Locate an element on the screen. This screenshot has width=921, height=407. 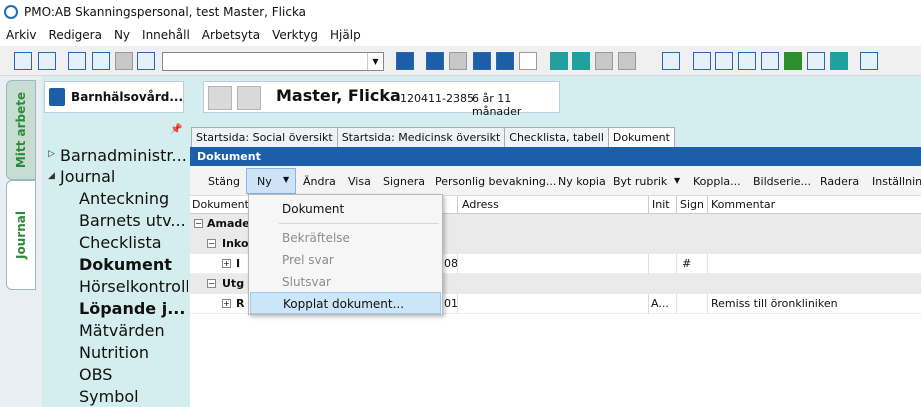
radera-button: Radera is located at coordinates (839, 181).